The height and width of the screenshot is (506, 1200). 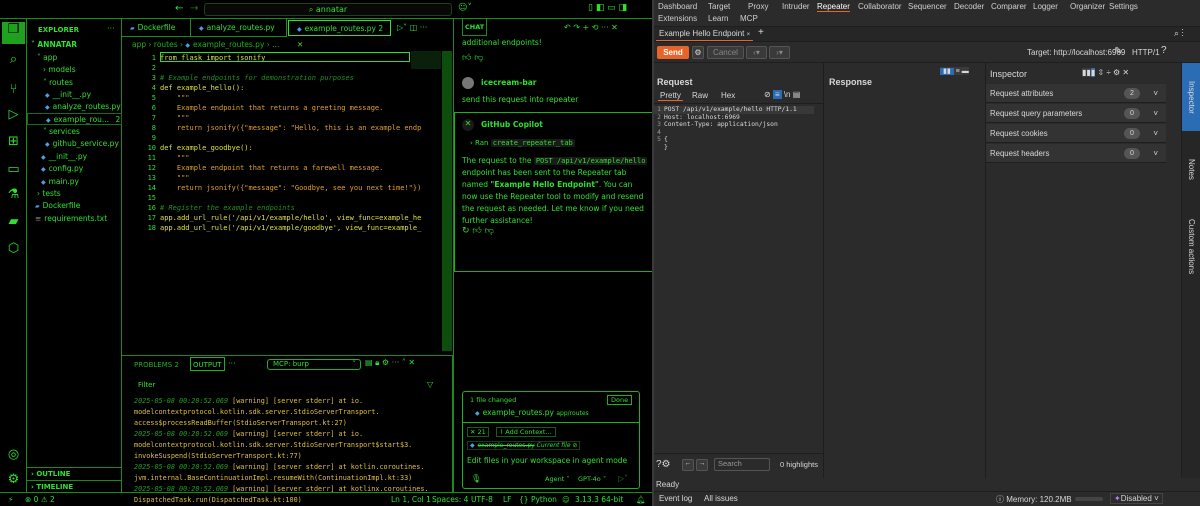 I want to click on crumb: routes, so click(x=166, y=44).